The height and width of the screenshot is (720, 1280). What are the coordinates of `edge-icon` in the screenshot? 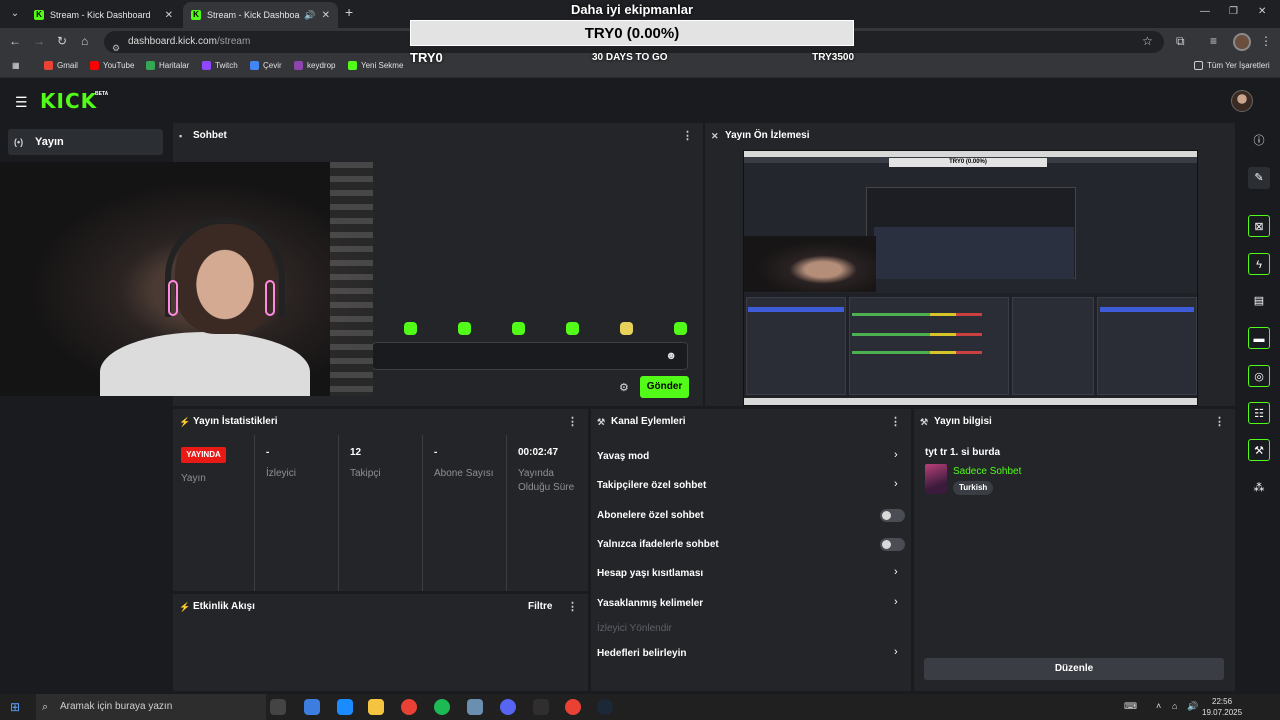 It's located at (345, 707).